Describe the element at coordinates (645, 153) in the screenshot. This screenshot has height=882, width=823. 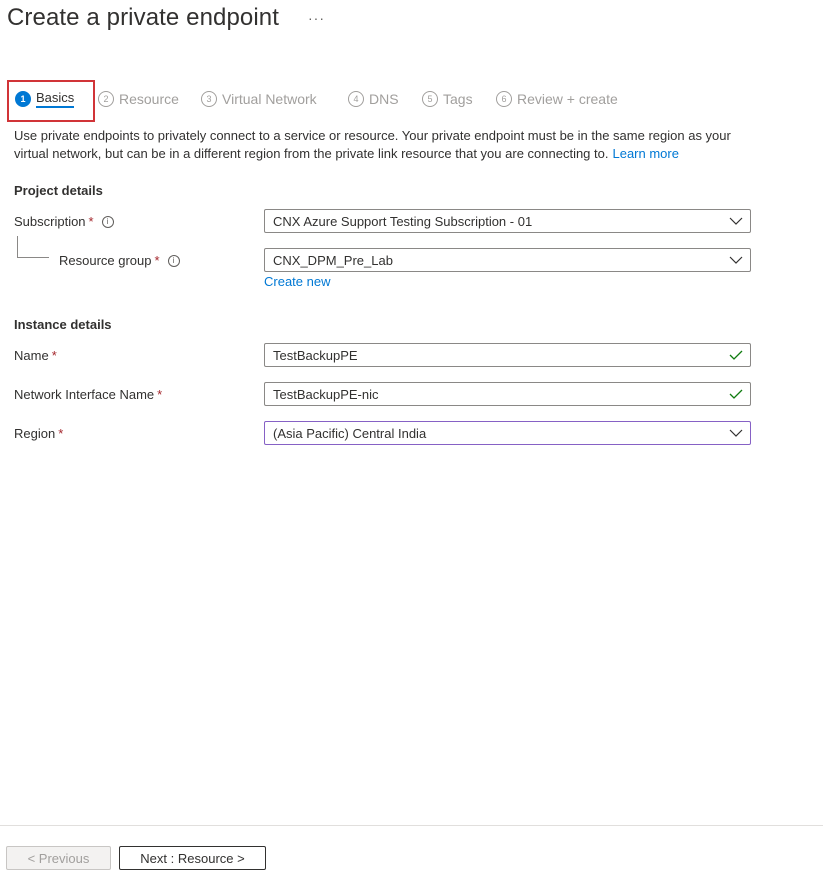
I see `learn-more-link: Learn more` at that location.